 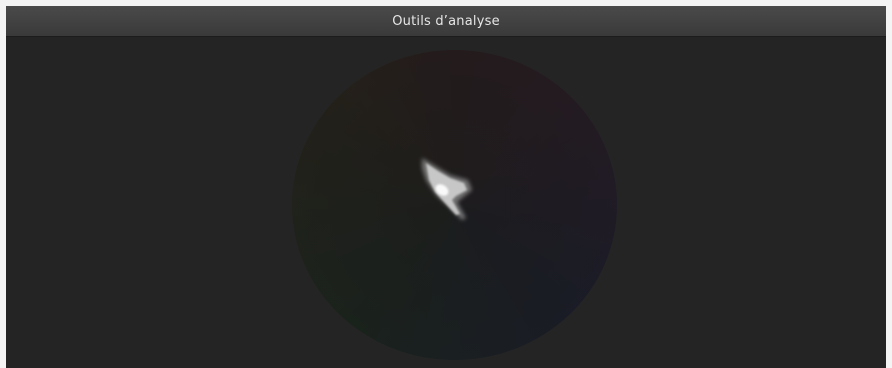 I want to click on window-title: Outils d’analyse, so click(x=446, y=21).